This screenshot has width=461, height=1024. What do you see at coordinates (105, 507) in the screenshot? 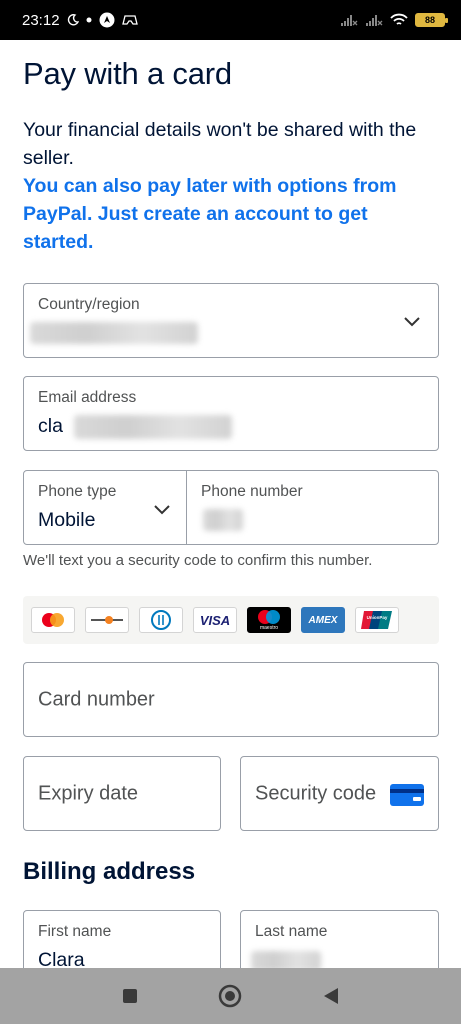
I see `phone-type-select: Phone type Mobile` at bounding box center [105, 507].